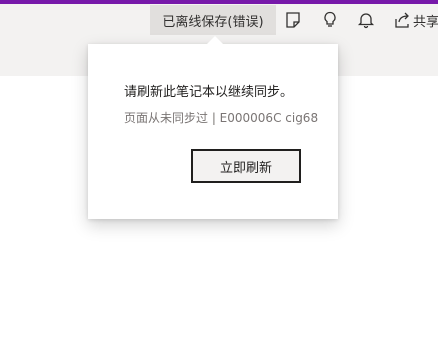  I want to click on popup-title: 请刷新此笔记本以继续同步。, so click(209, 92).